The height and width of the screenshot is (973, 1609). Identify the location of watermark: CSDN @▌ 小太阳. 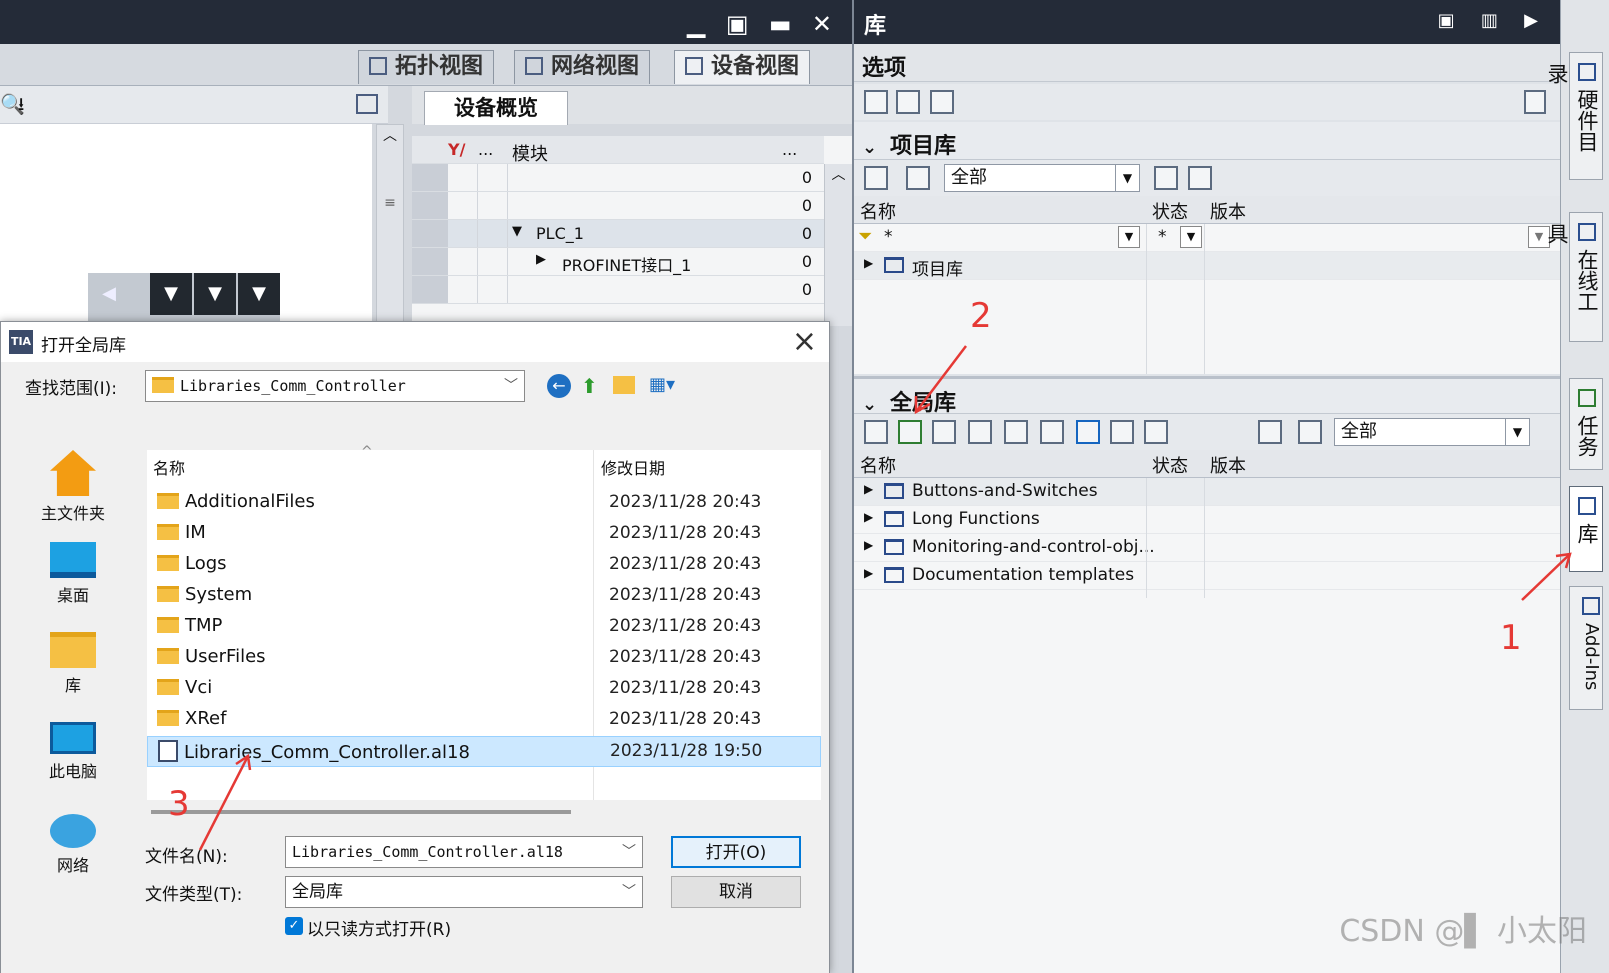
(1463, 931).